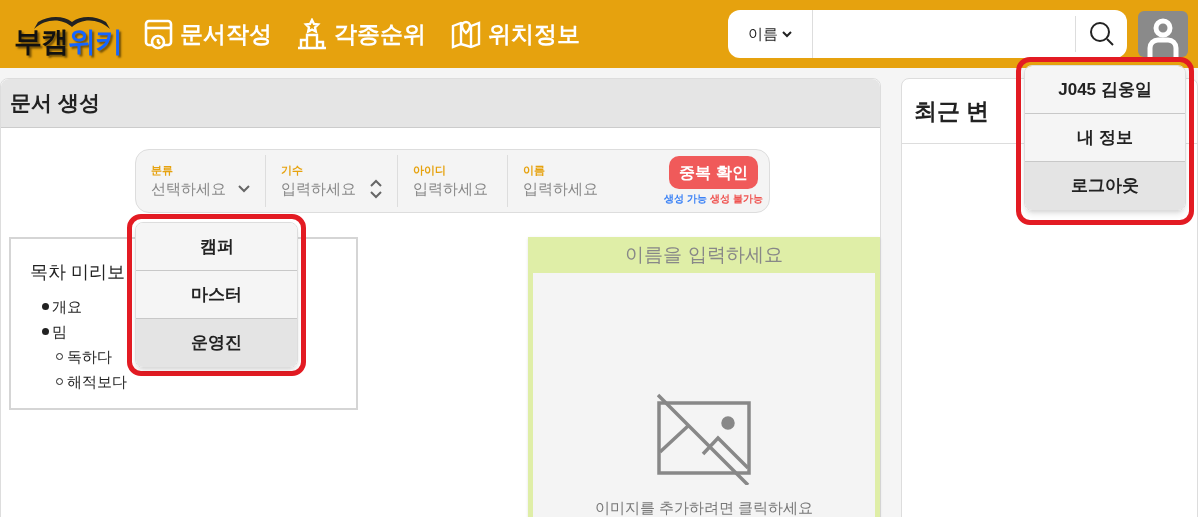 The width and height of the screenshot is (1198, 517). I want to click on avatar-button, so click(1163, 34).